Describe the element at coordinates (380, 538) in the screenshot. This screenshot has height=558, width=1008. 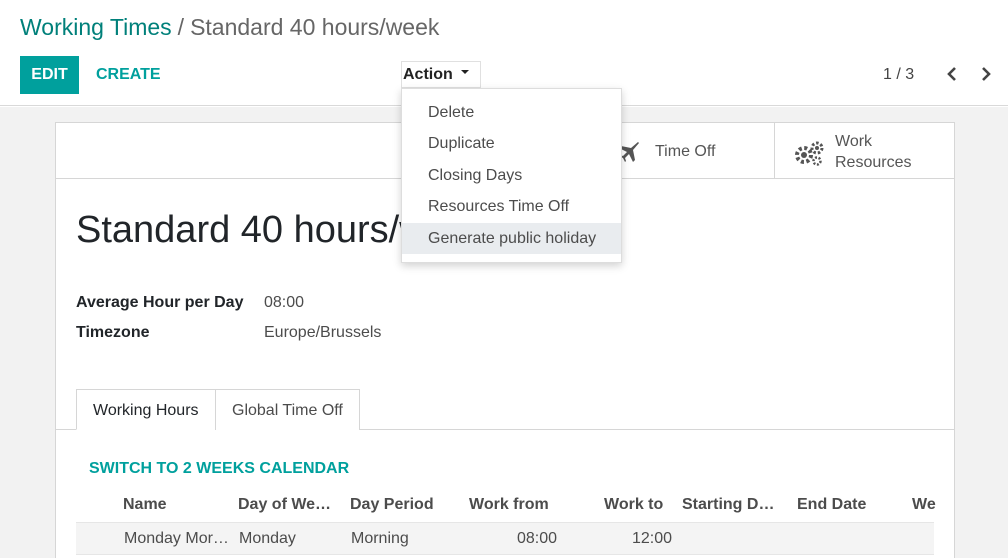
I see `cell-day-period: Morning` at that location.